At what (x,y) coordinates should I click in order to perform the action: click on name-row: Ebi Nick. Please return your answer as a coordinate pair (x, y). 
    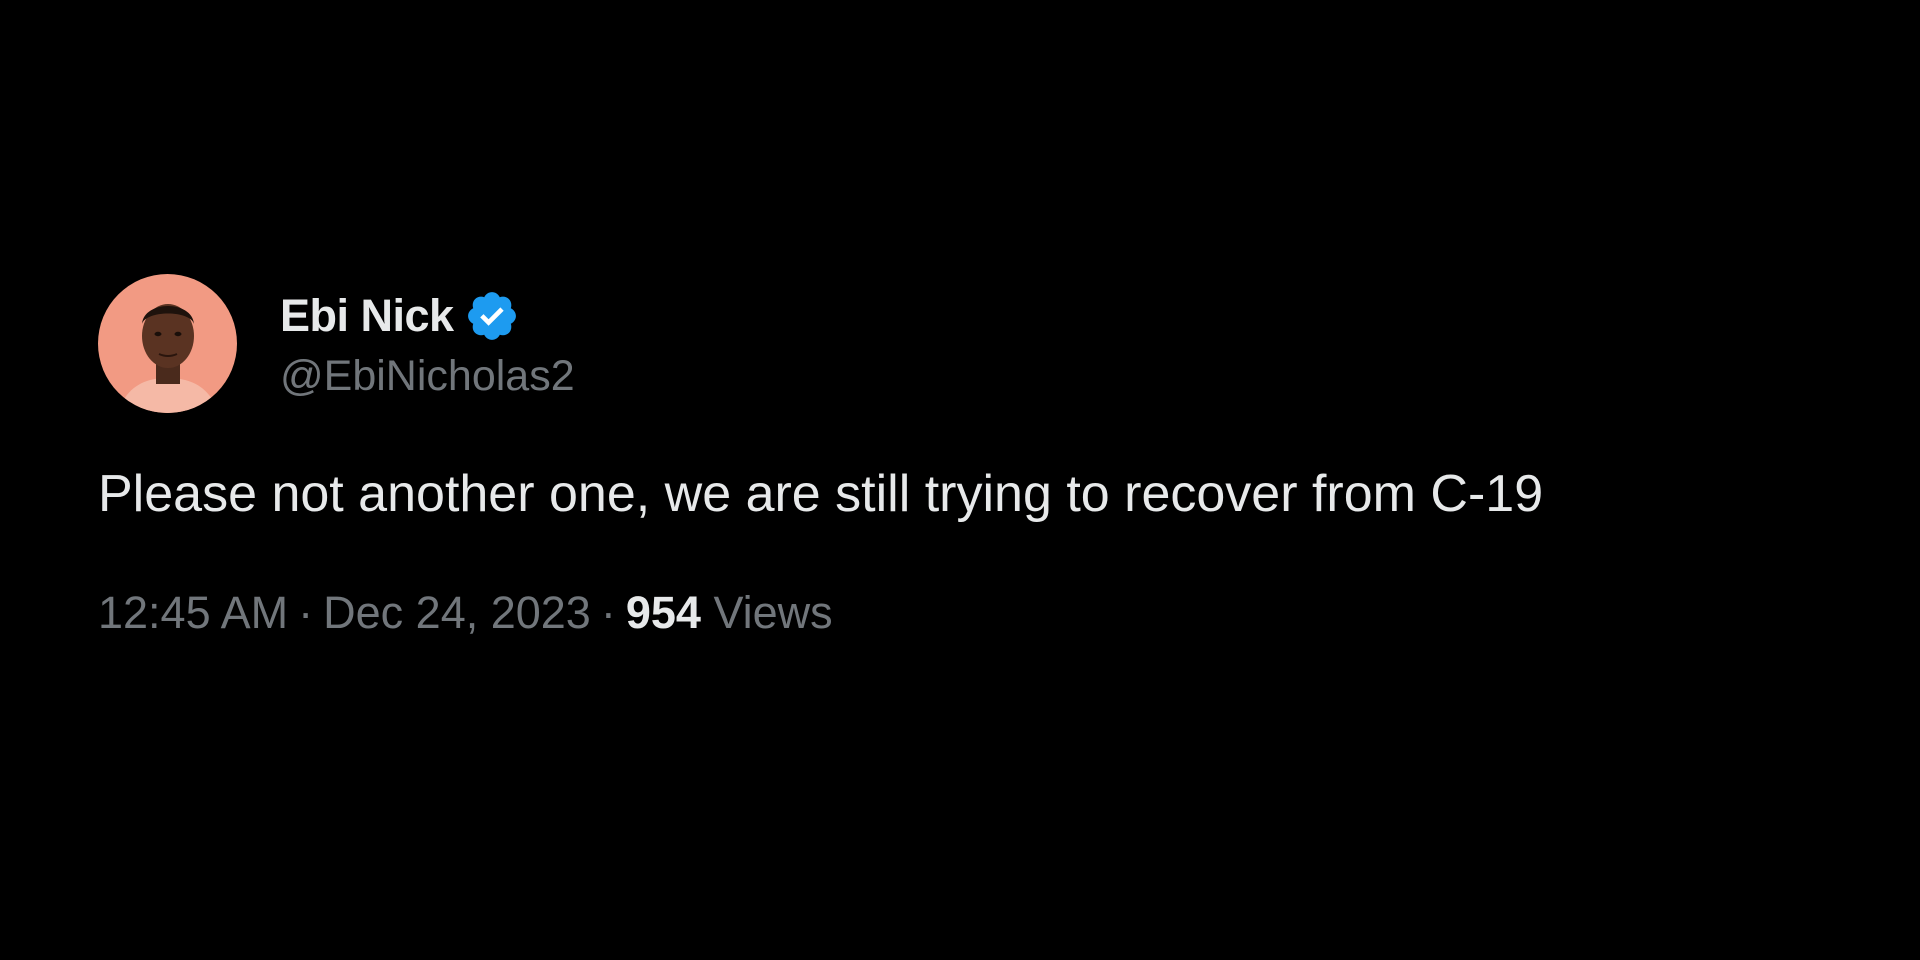
    Looking at the image, I should click on (427, 316).